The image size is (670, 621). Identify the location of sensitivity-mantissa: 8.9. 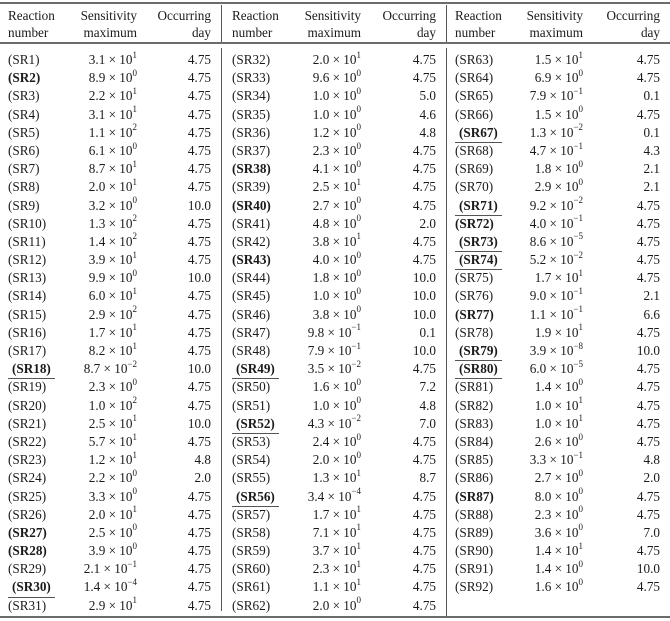
(97, 78).